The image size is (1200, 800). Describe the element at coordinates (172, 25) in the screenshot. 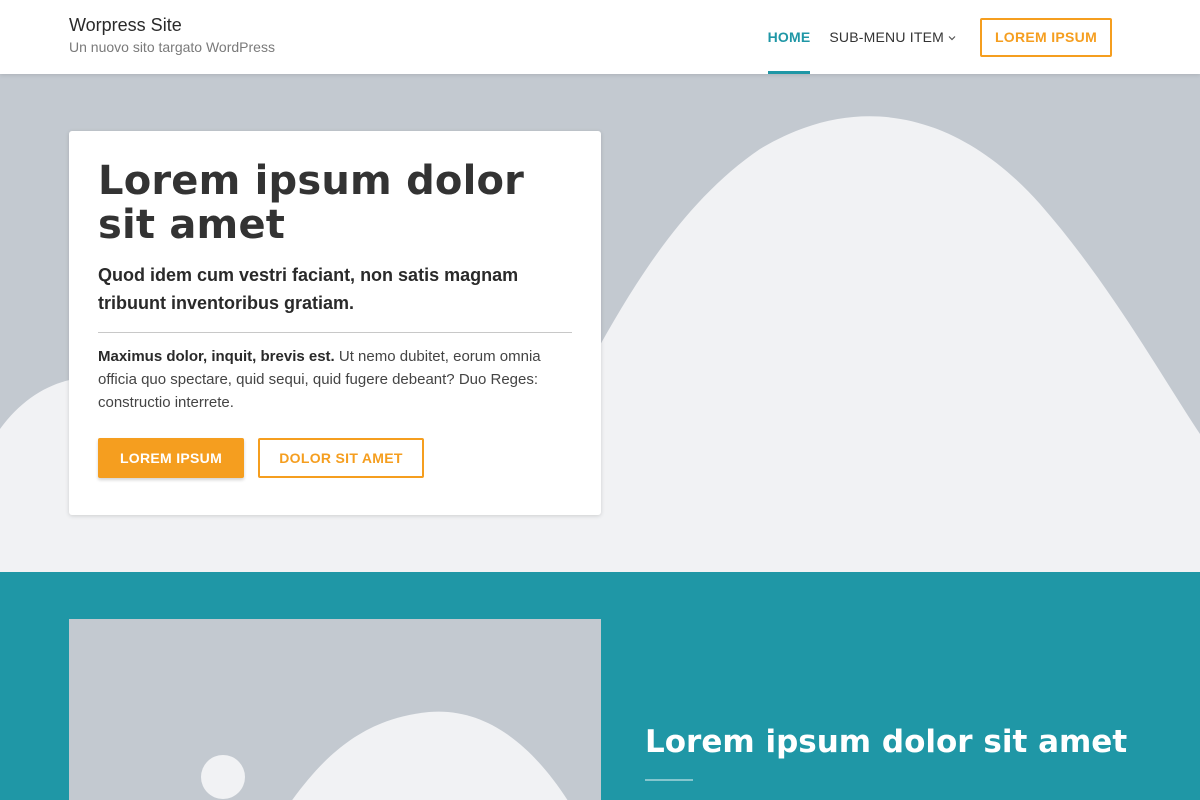

I see `site-title: Worpress Site` at that location.